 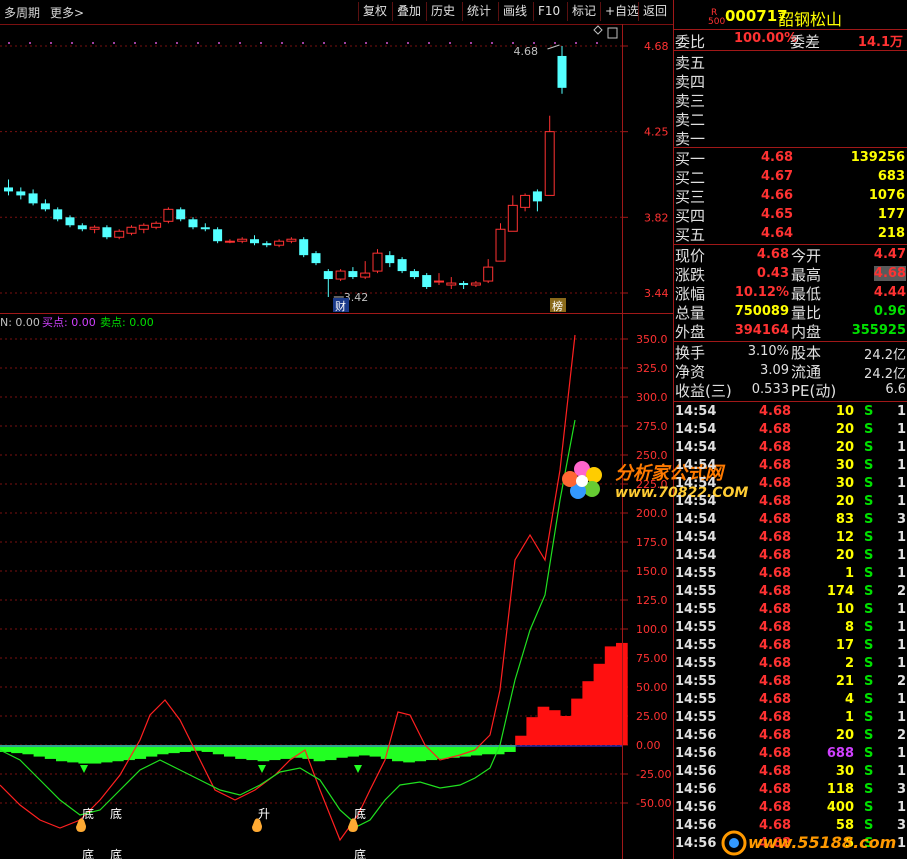 I want to click on indicator-axis-label: 150.0, so click(x=652, y=571).